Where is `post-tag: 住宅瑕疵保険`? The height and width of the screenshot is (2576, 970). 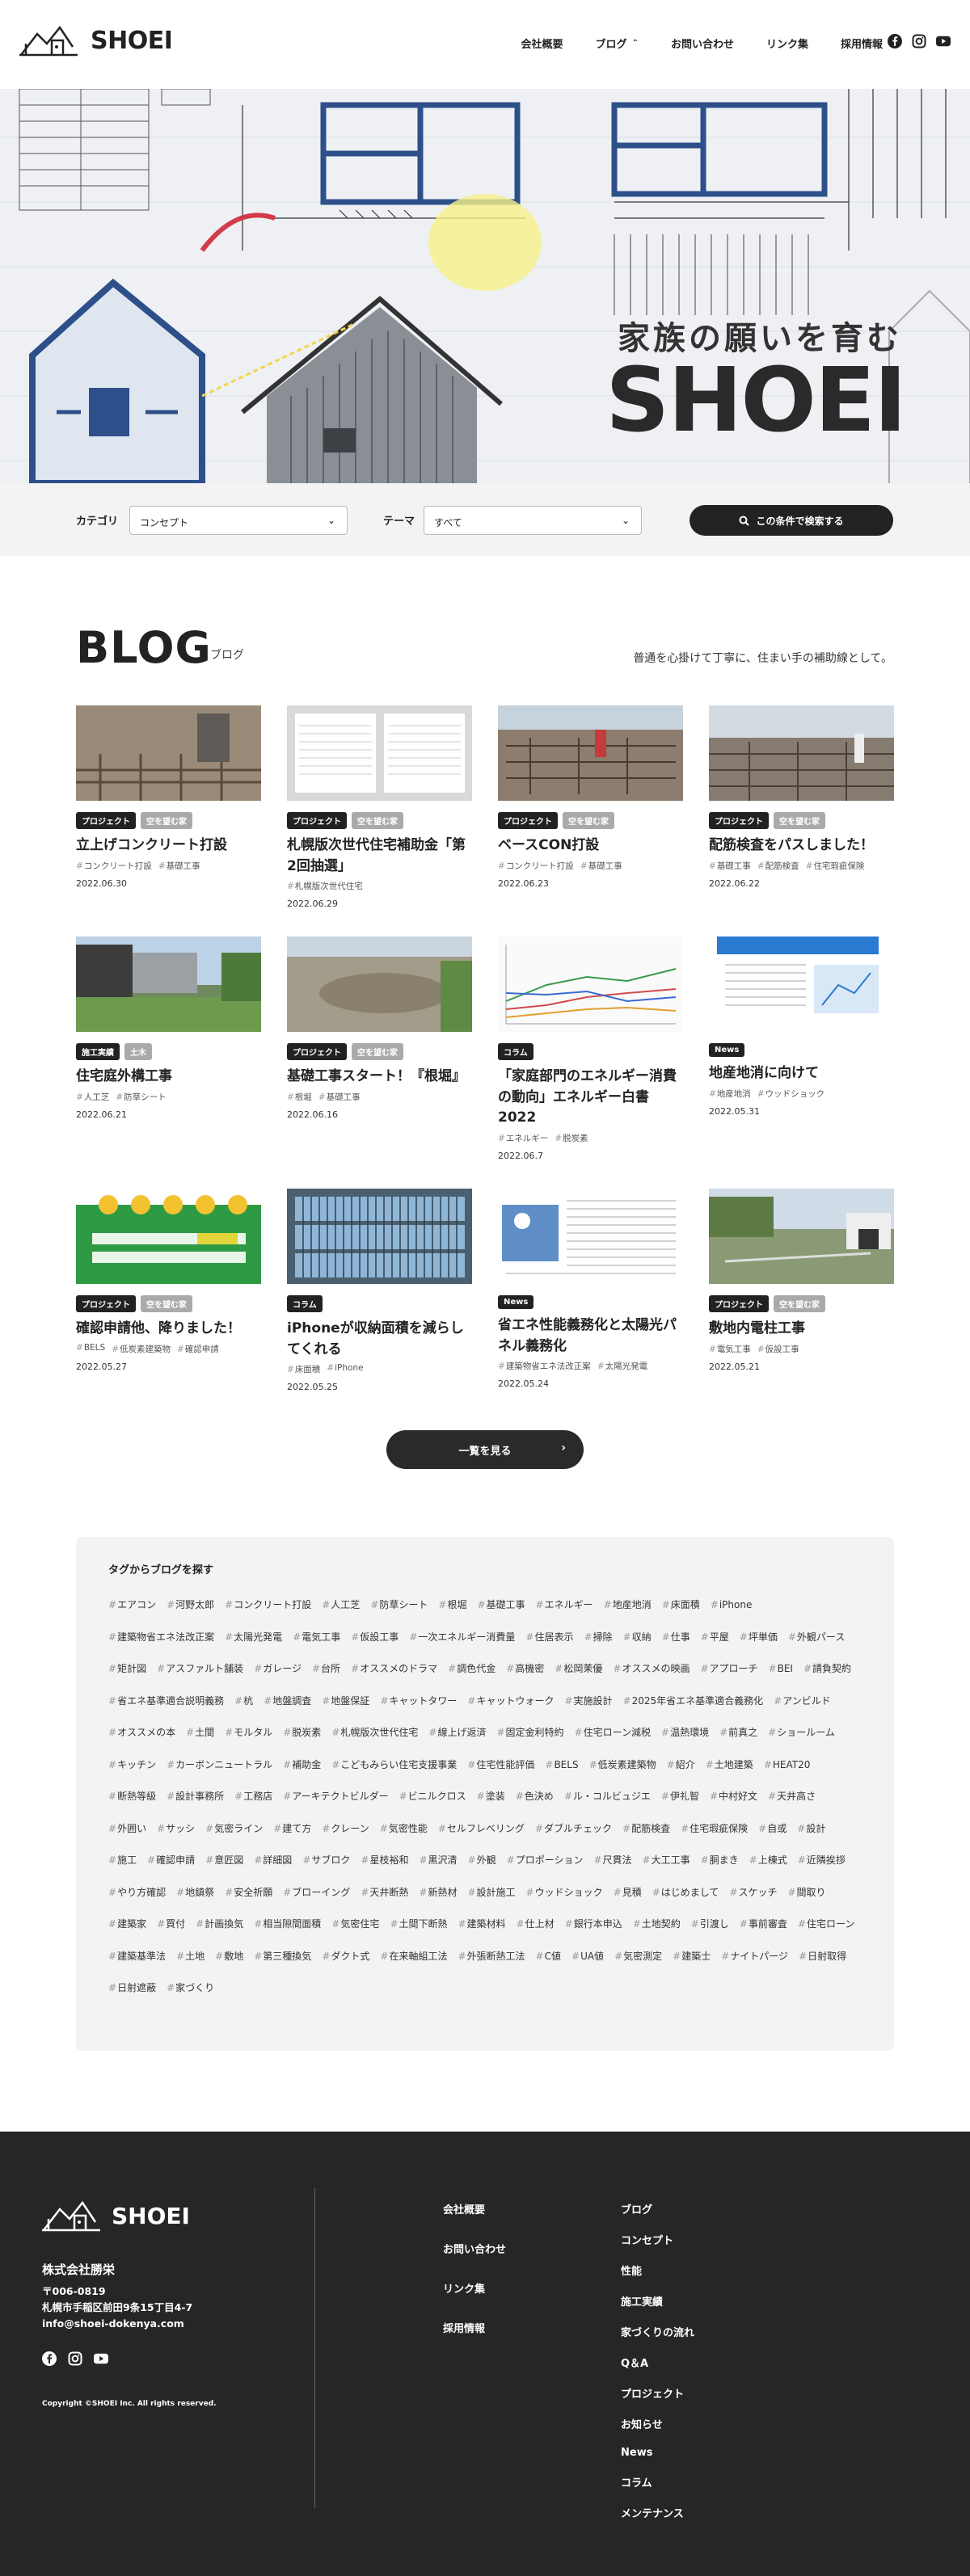 post-tag: 住宅瑕疵保険 is located at coordinates (835, 866).